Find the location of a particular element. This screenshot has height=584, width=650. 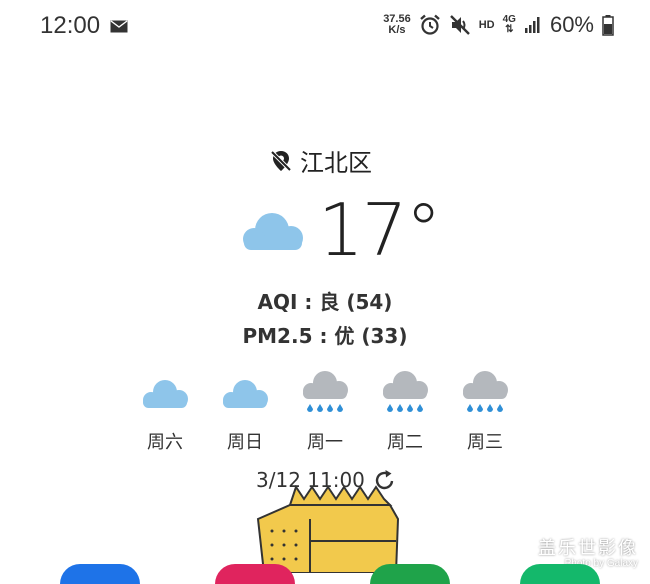

forecast-day: 周一 is located at coordinates (325, 411).